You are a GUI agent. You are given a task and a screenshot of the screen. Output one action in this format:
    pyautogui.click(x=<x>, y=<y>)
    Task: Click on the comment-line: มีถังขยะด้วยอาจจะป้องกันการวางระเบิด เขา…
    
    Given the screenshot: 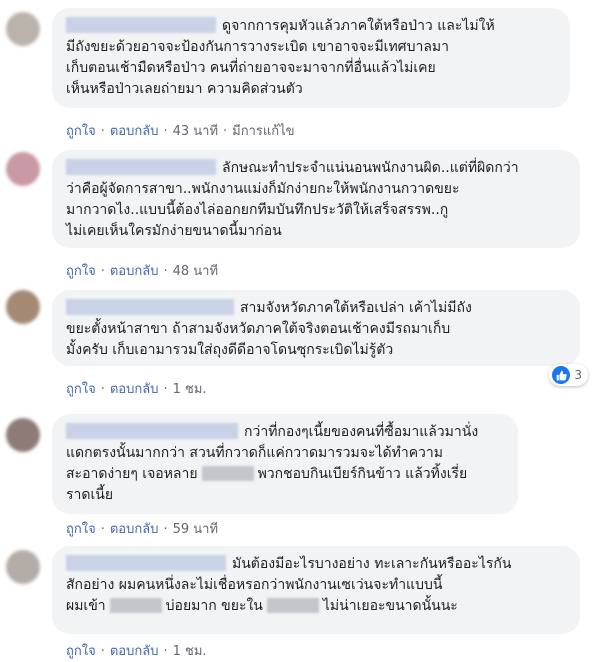 What is the action you would take?
    pyautogui.click(x=257, y=47)
    